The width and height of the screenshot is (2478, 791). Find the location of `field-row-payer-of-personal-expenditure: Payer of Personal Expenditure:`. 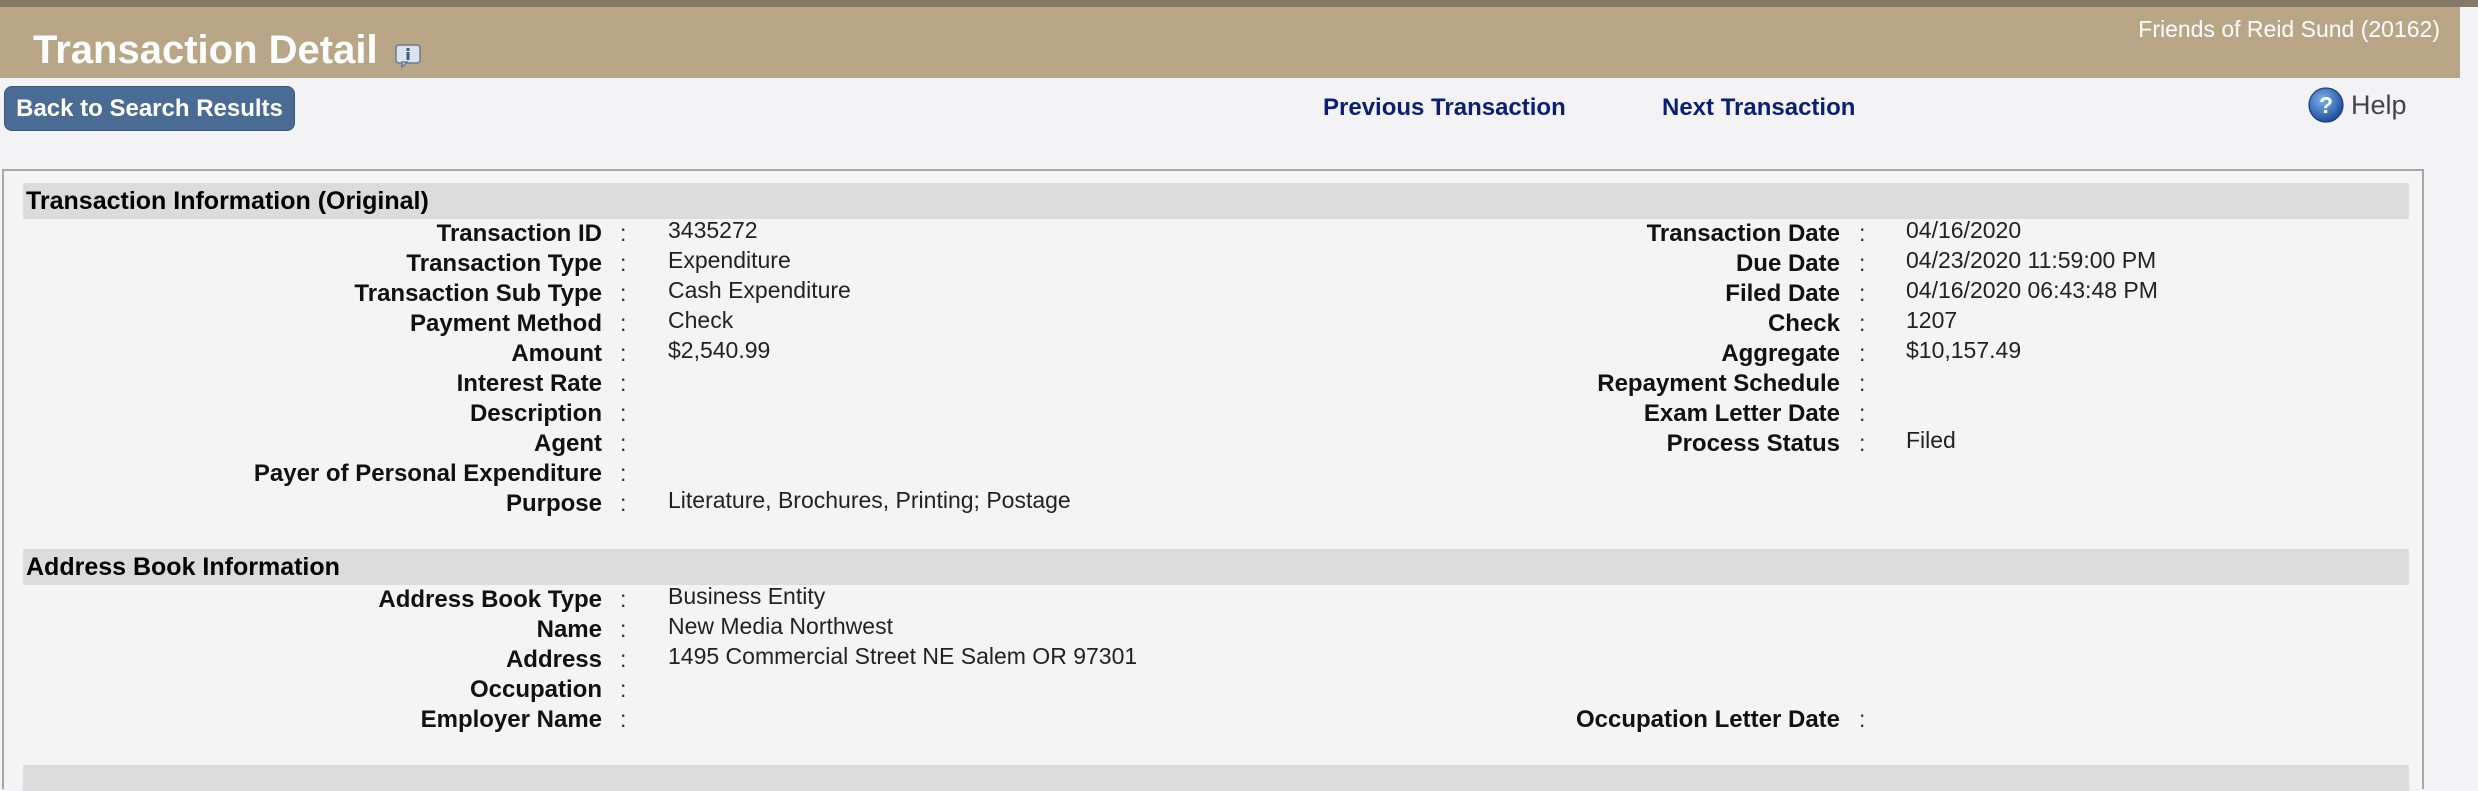

field-row-payer-of-personal-expenditure: Payer of Personal Expenditure: is located at coordinates (1214, 475).